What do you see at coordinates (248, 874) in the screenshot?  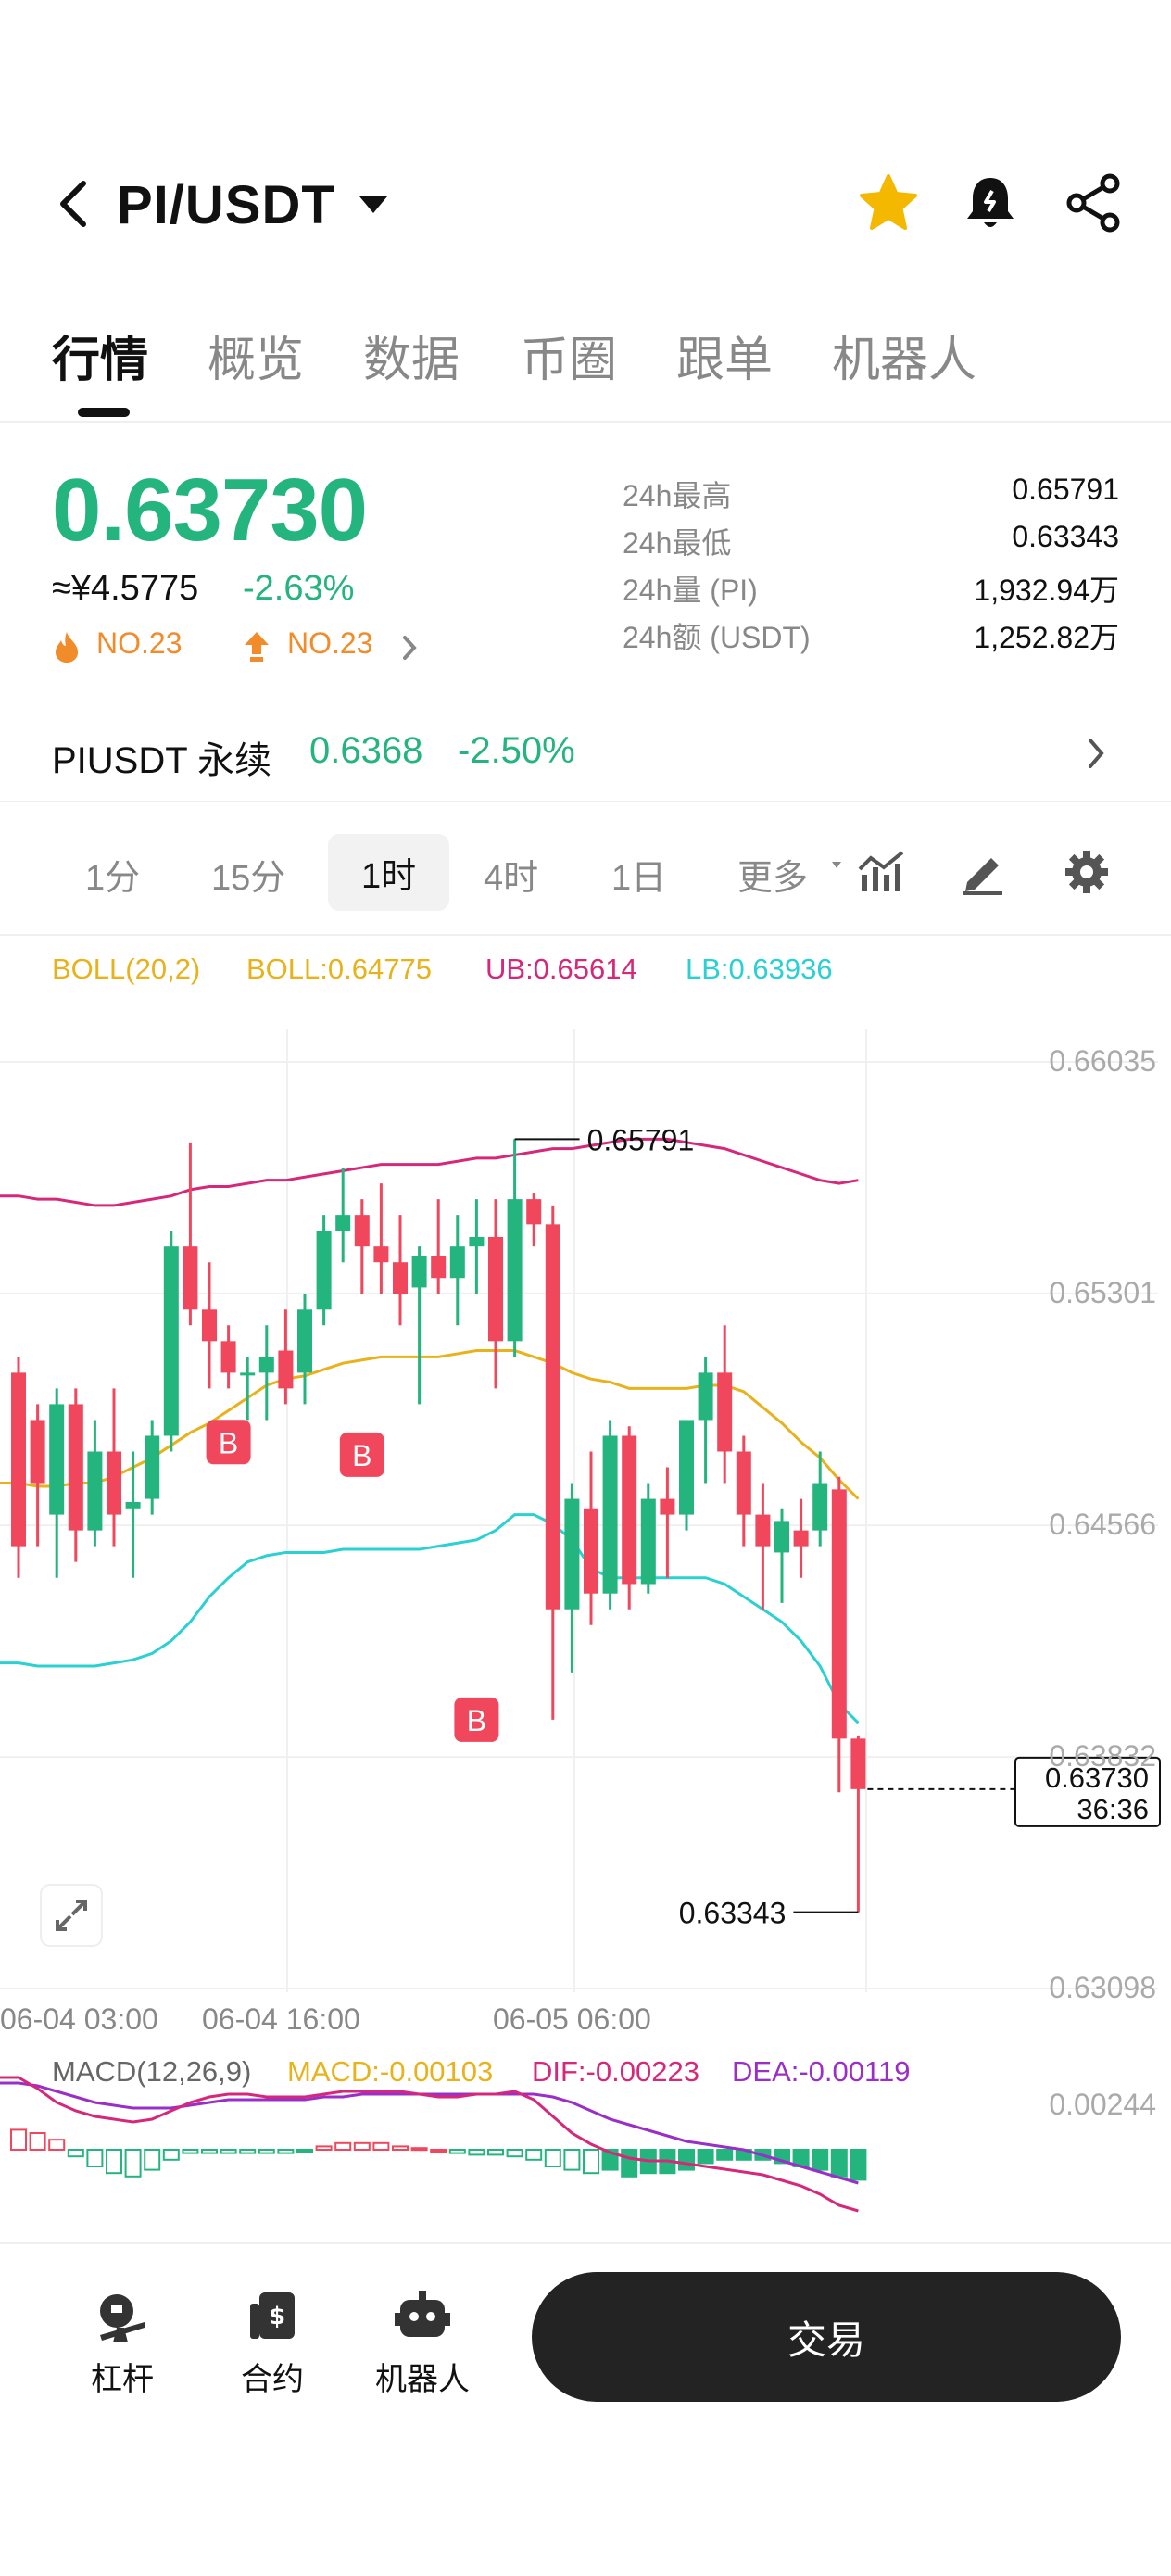 I see `interval-15m: 15分` at bounding box center [248, 874].